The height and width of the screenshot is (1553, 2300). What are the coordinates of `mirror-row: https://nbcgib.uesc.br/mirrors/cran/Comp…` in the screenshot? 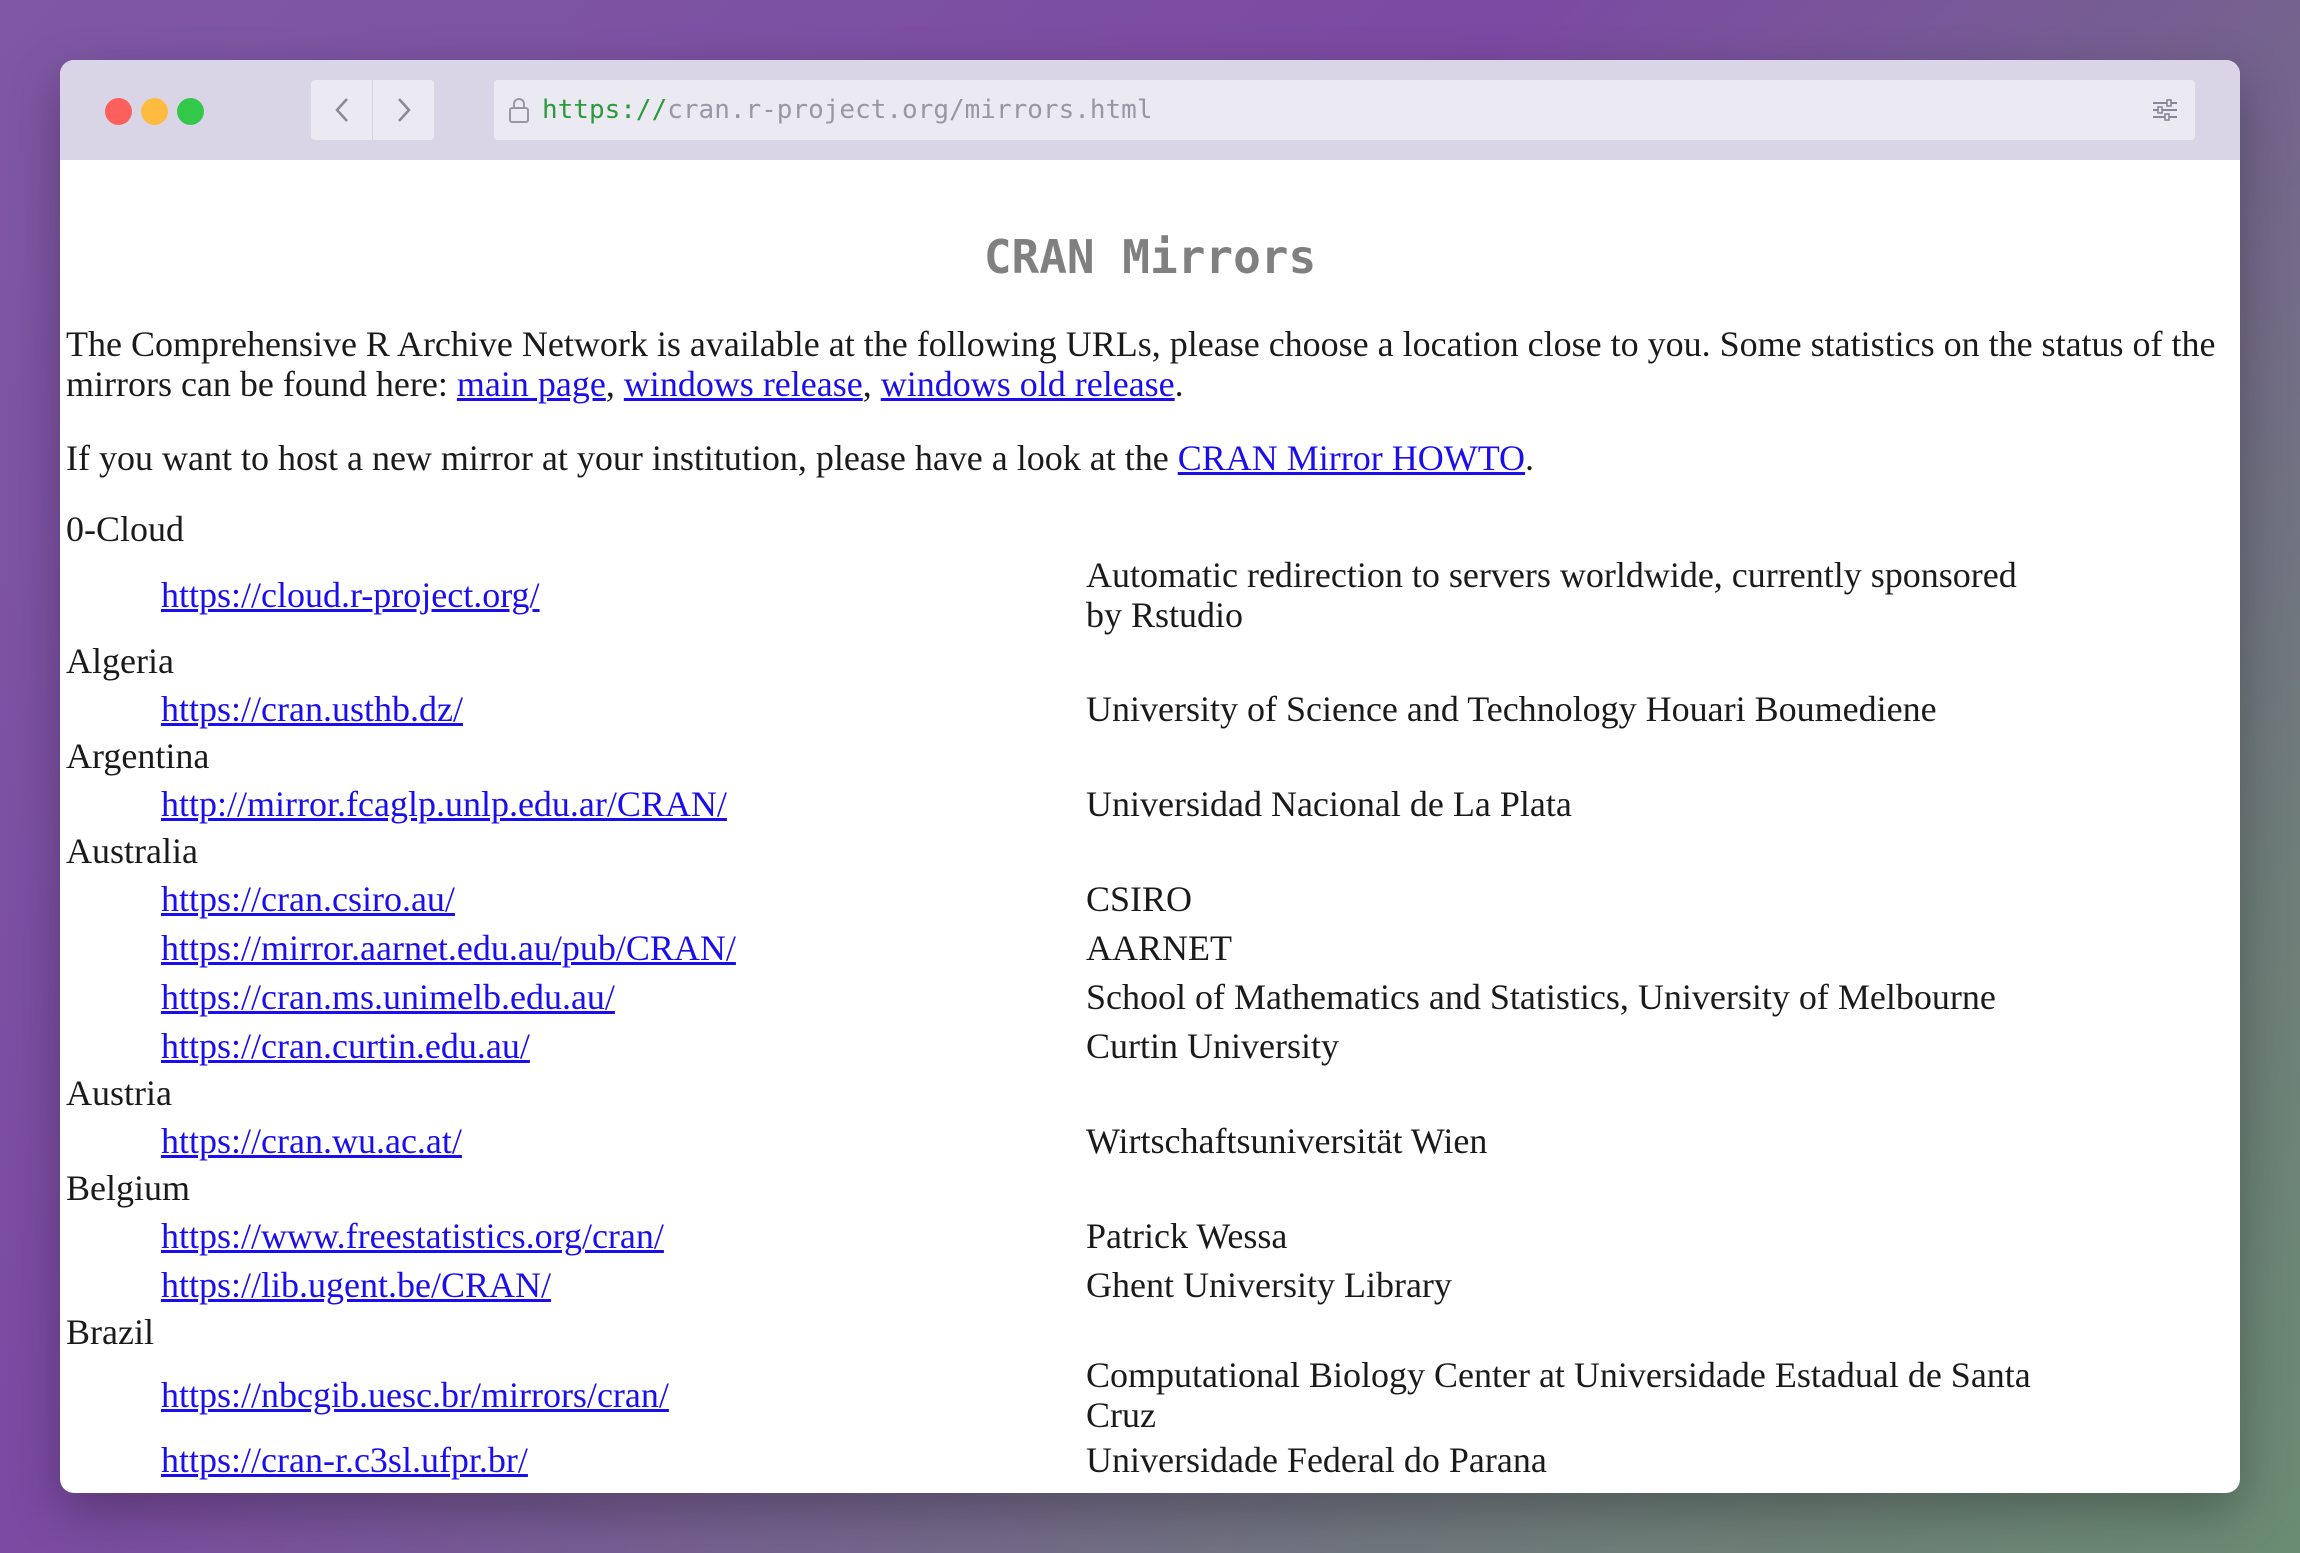 It's located at (1061, 1395).